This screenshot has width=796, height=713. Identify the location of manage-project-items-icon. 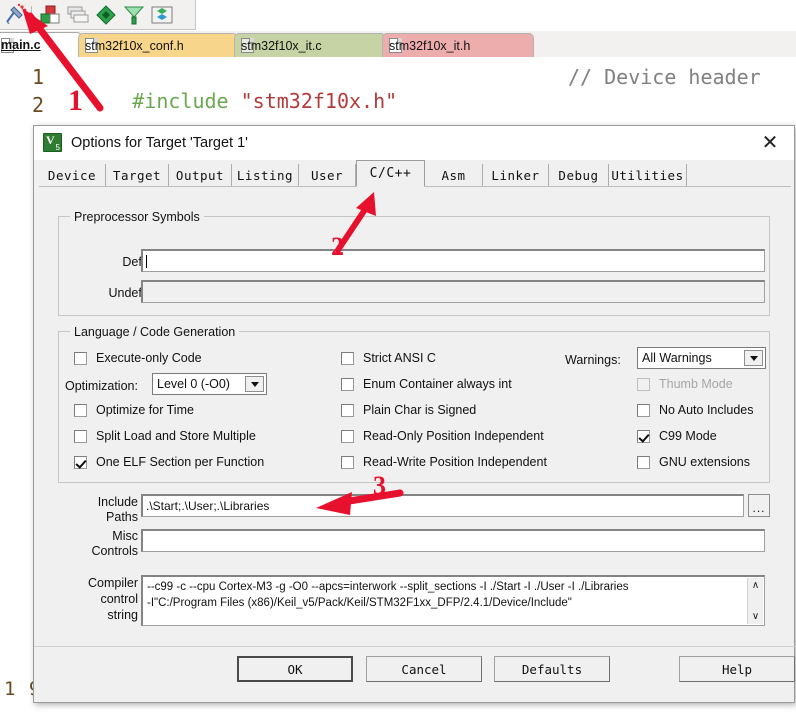
(162, 15).